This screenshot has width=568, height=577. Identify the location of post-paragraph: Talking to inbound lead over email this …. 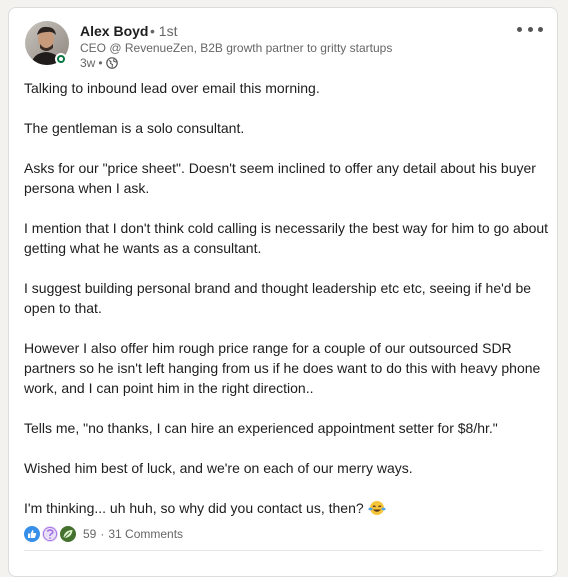
(172, 88).